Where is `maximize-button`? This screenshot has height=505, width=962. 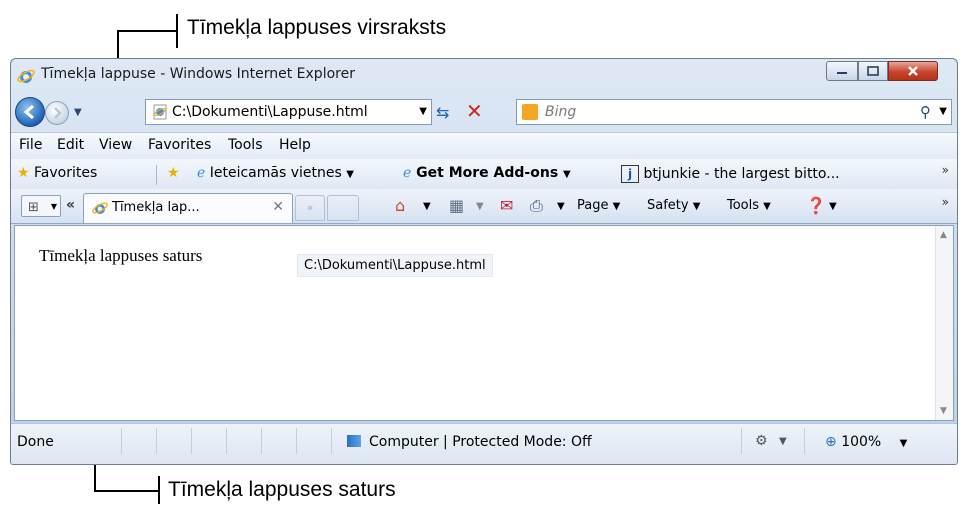
maximize-button is located at coordinates (873, 71).